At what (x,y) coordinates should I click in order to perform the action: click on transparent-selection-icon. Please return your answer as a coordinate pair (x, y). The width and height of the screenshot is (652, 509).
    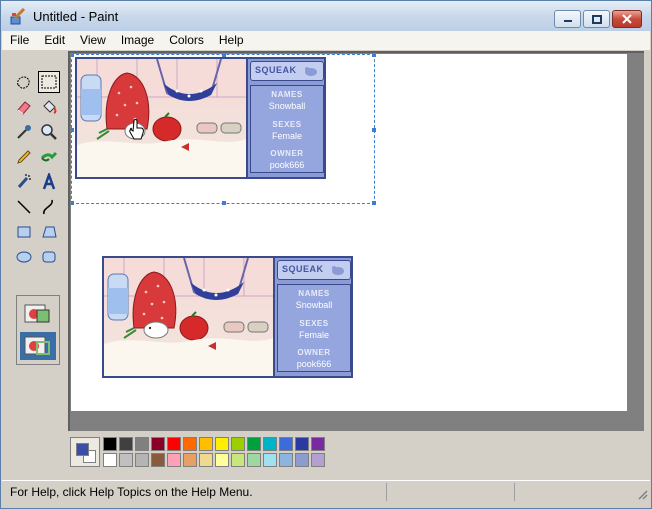
    Looking at the image, I should click on (37, 345).